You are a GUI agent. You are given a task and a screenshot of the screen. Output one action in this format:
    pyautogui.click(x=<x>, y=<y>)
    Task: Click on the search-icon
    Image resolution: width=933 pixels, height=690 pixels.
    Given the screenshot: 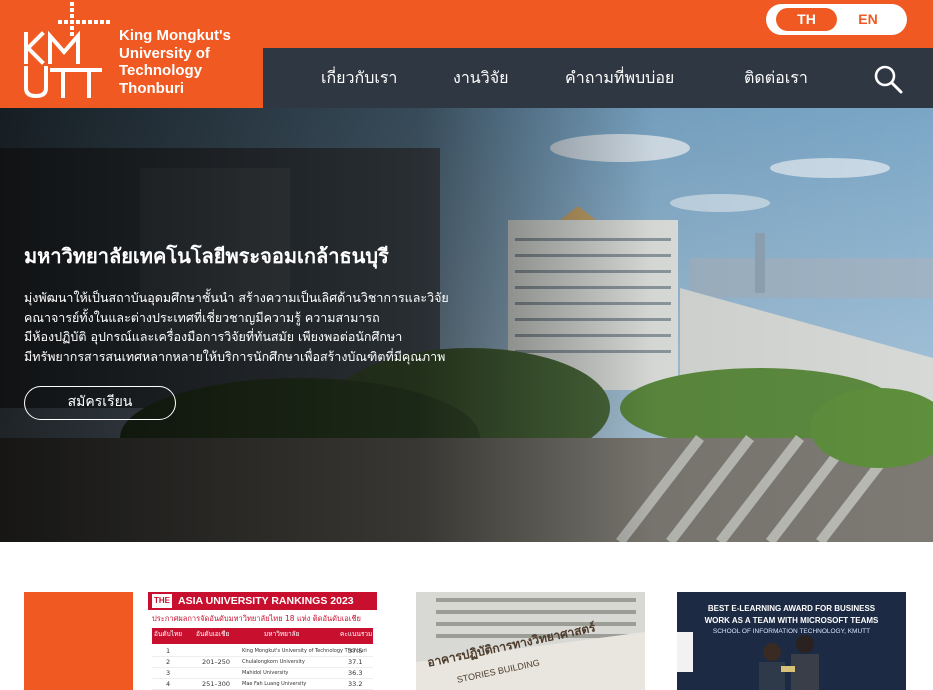 What is the action you would take?
    pyautogui.click(x=888, y=79)
    